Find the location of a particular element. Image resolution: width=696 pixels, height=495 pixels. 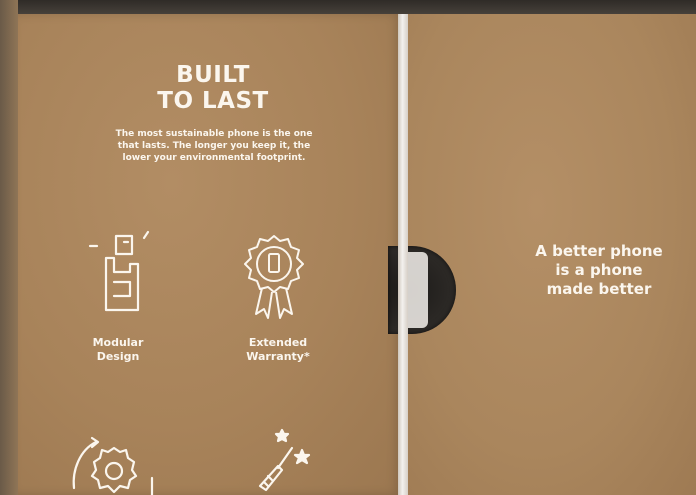

feature-line: Design is located at coordinates (118, 356).